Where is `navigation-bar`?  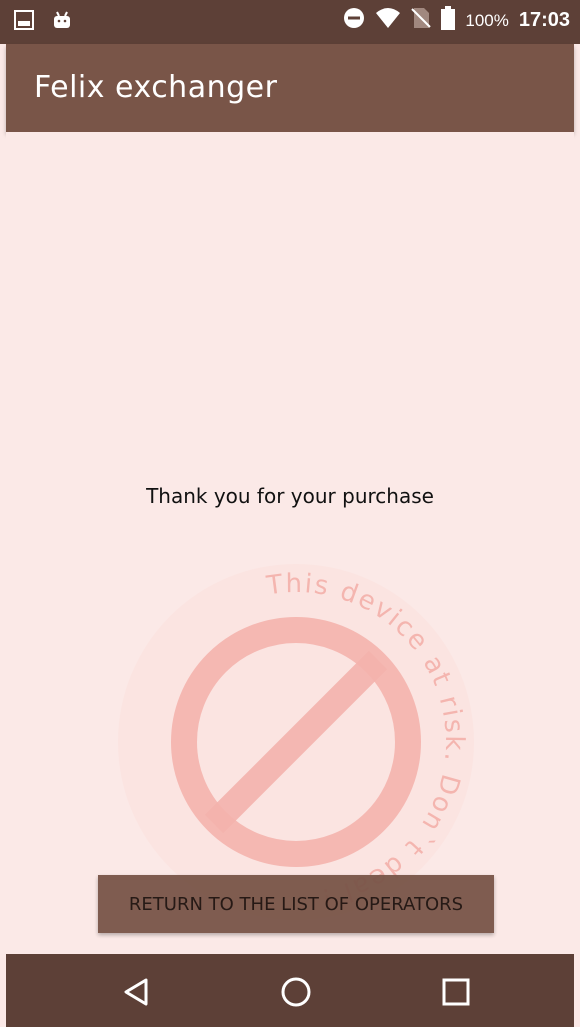 navigation-bar is located at coordinates (290, 990).